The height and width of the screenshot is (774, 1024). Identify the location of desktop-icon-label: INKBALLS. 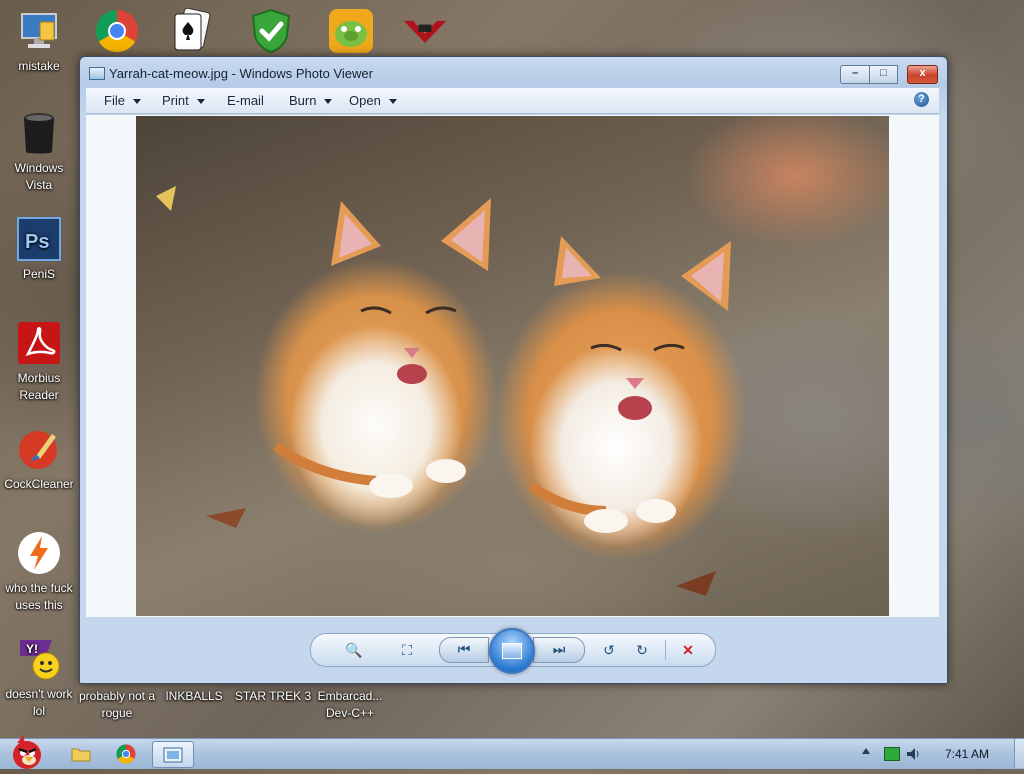
(194, 696).